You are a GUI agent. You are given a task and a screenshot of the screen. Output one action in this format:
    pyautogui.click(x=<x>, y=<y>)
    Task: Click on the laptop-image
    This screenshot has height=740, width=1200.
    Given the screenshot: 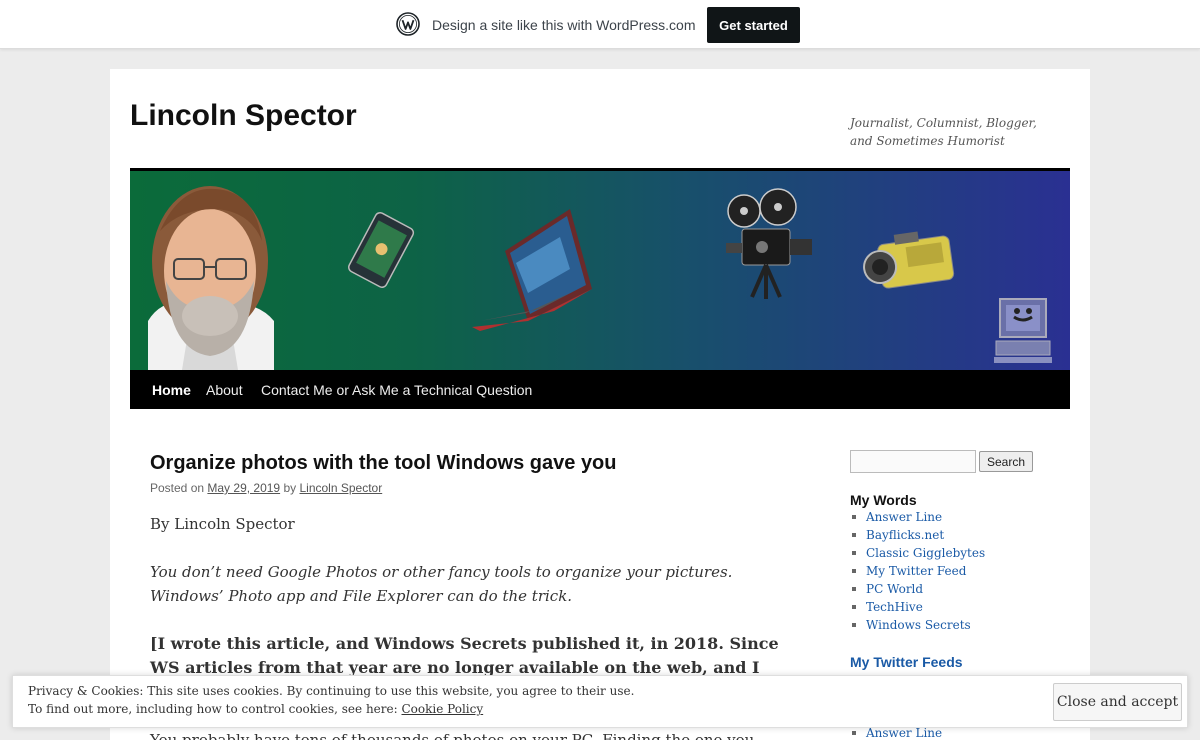 What is the action you would take?
    pyautogui.click(x=532, y=270)
    